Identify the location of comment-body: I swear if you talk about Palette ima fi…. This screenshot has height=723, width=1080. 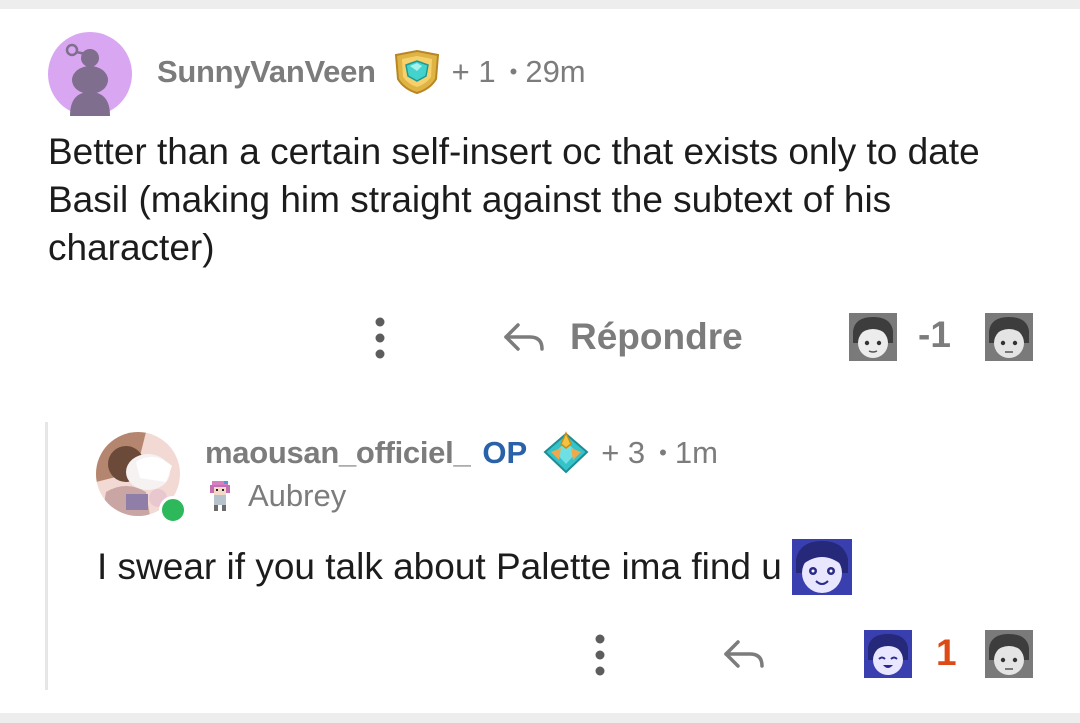
(474, 567).